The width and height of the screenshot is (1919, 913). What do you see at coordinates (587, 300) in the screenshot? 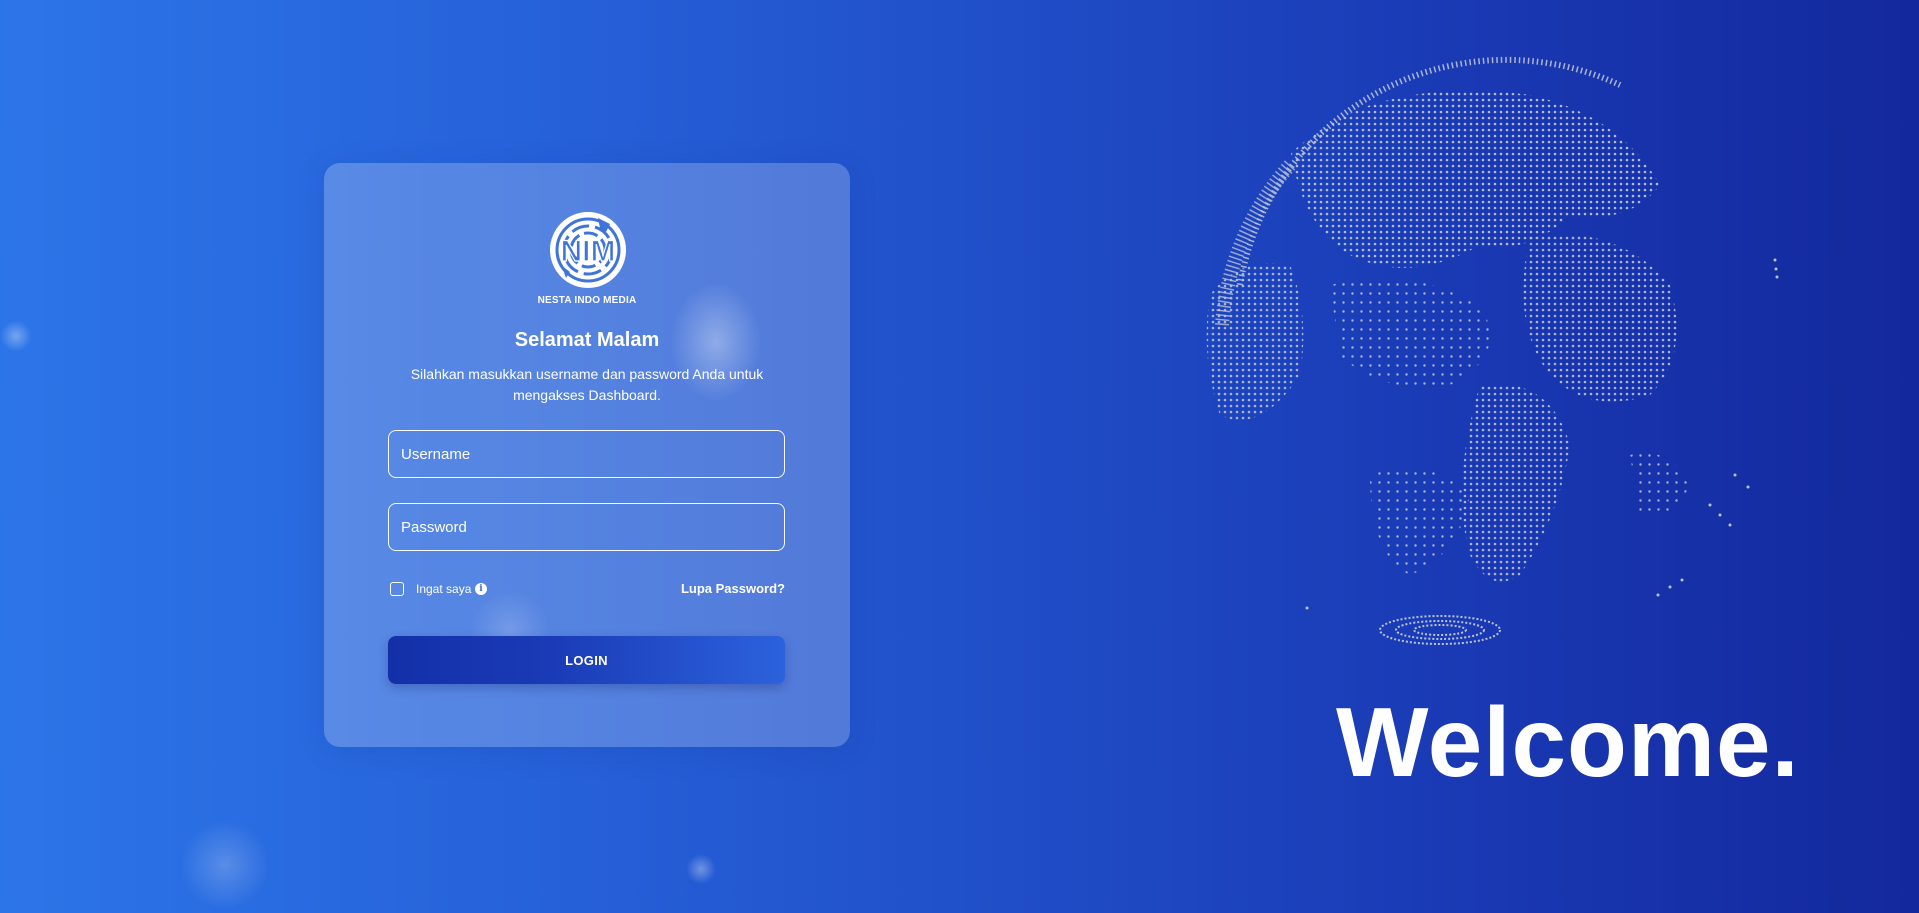
I see `brand-name: NESTA INDO MEDIA` at bounding box center [587, 300].